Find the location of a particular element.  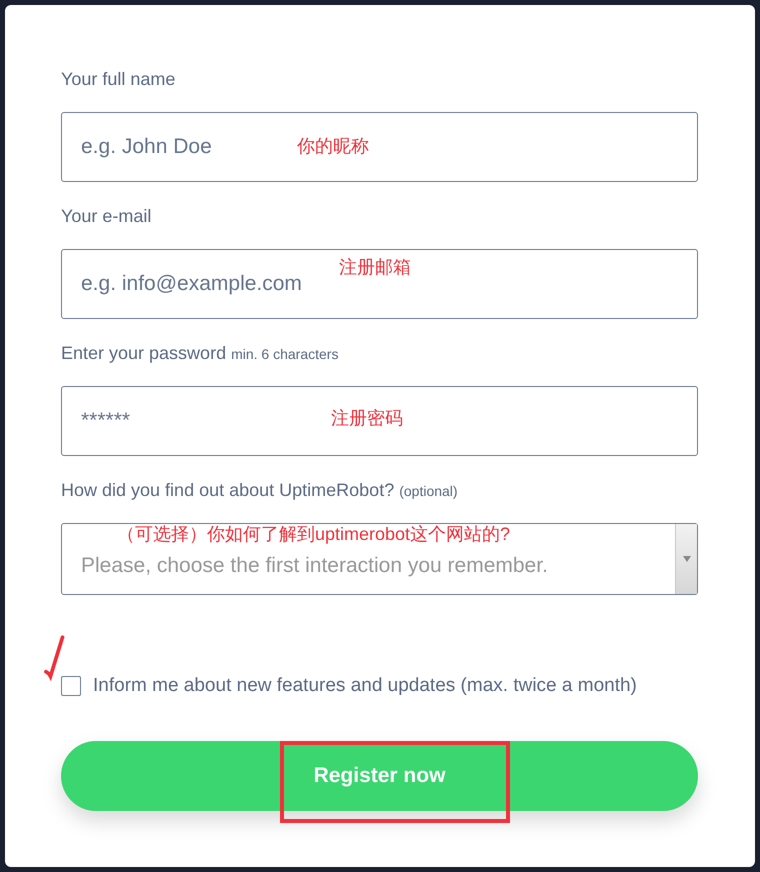

annotation-note: （可选择）你如何了解到uptimerobot这个网站的? is located at coordinates (313, 534).